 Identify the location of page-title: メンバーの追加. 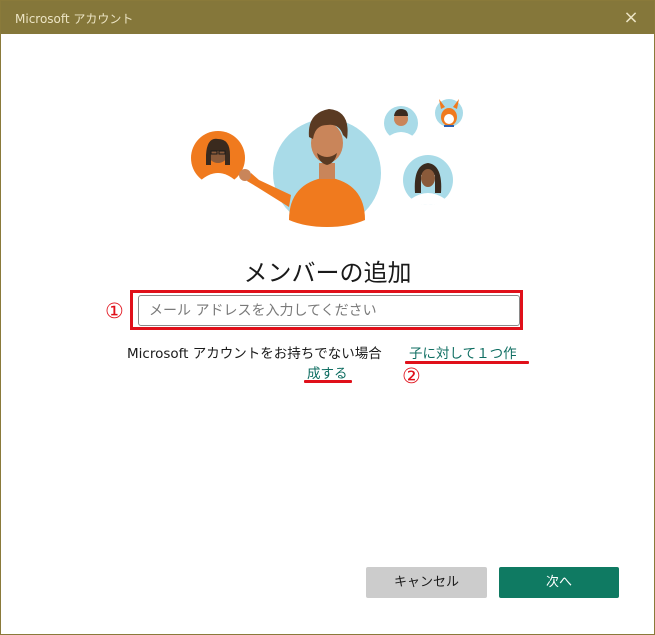
(327, 273).